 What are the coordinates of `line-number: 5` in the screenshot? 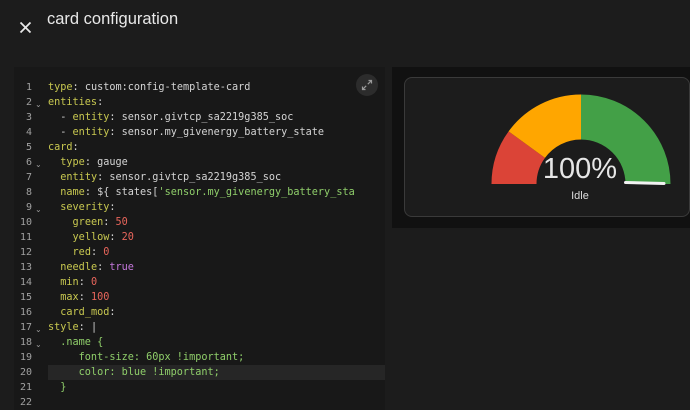 It's located at (28, 147).